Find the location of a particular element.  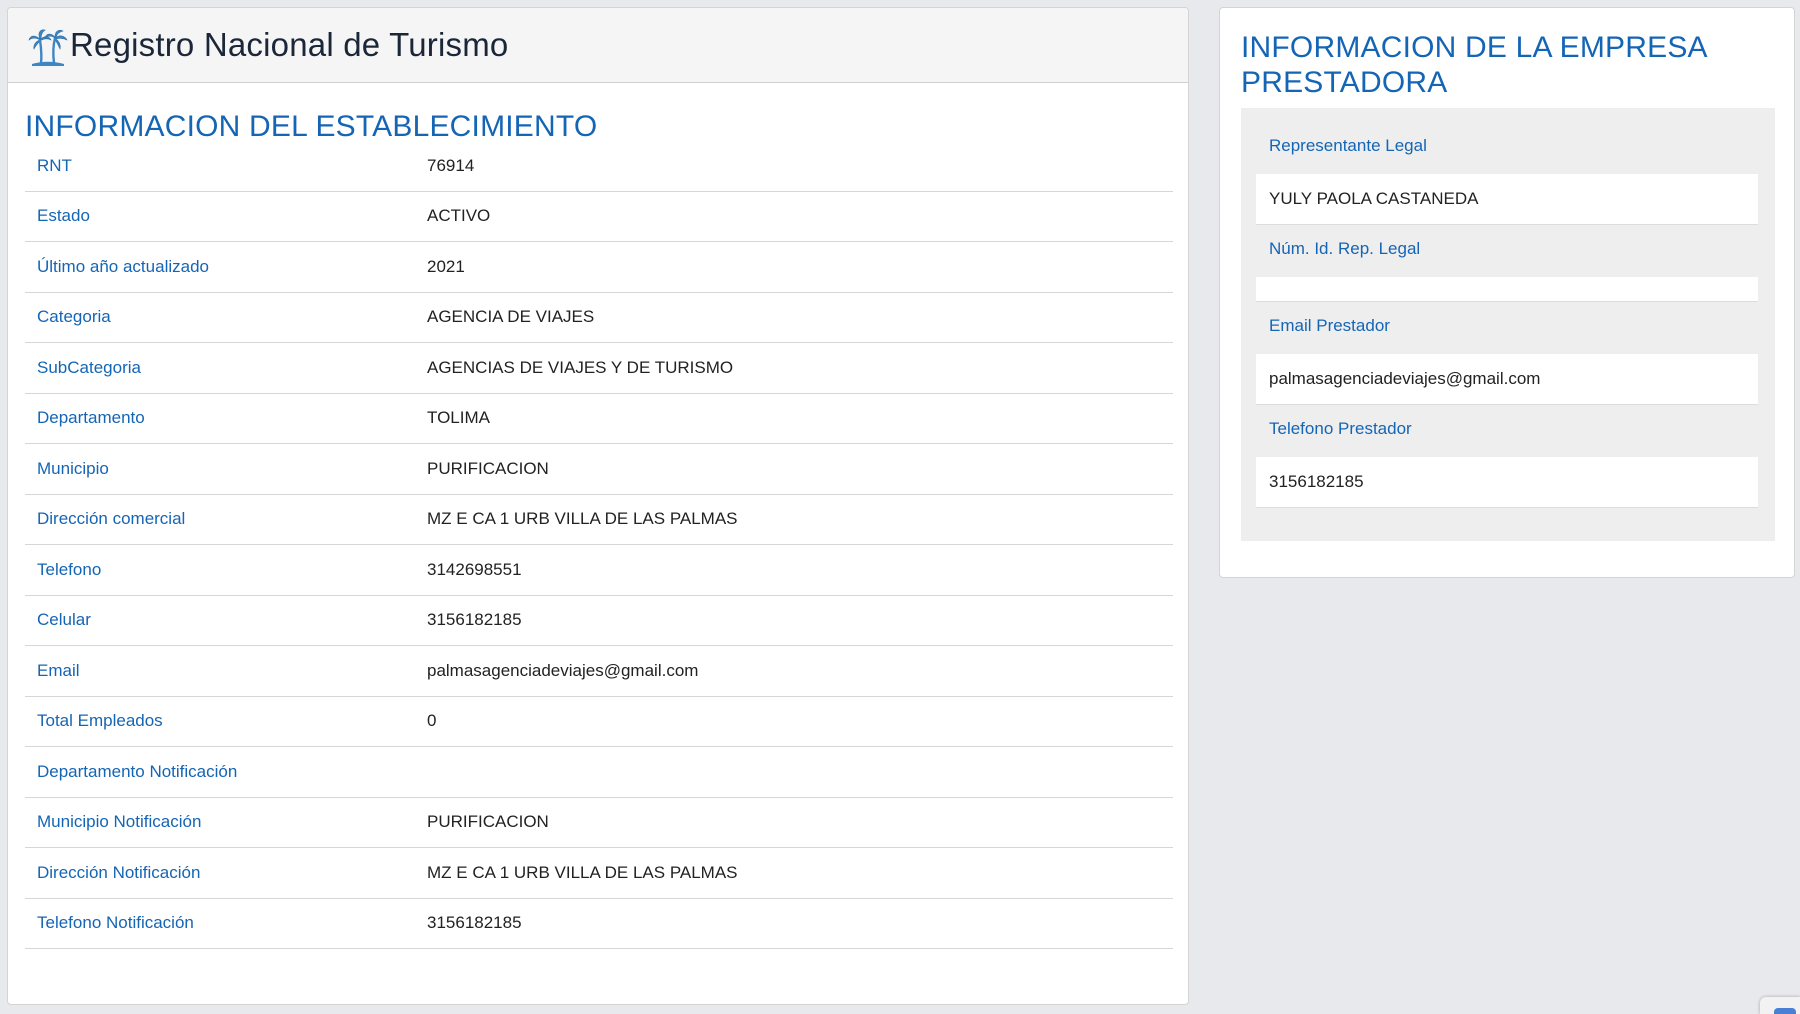

company-section-title: INFORMACION DE LA EMPRESA PRESTADORA is located at coordinates (1474, 65).